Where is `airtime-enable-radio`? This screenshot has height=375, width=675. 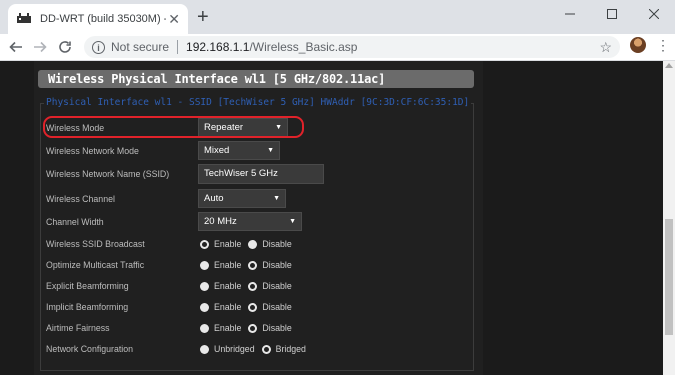
airtime-enable-radio is located at coordinates (204, 328).